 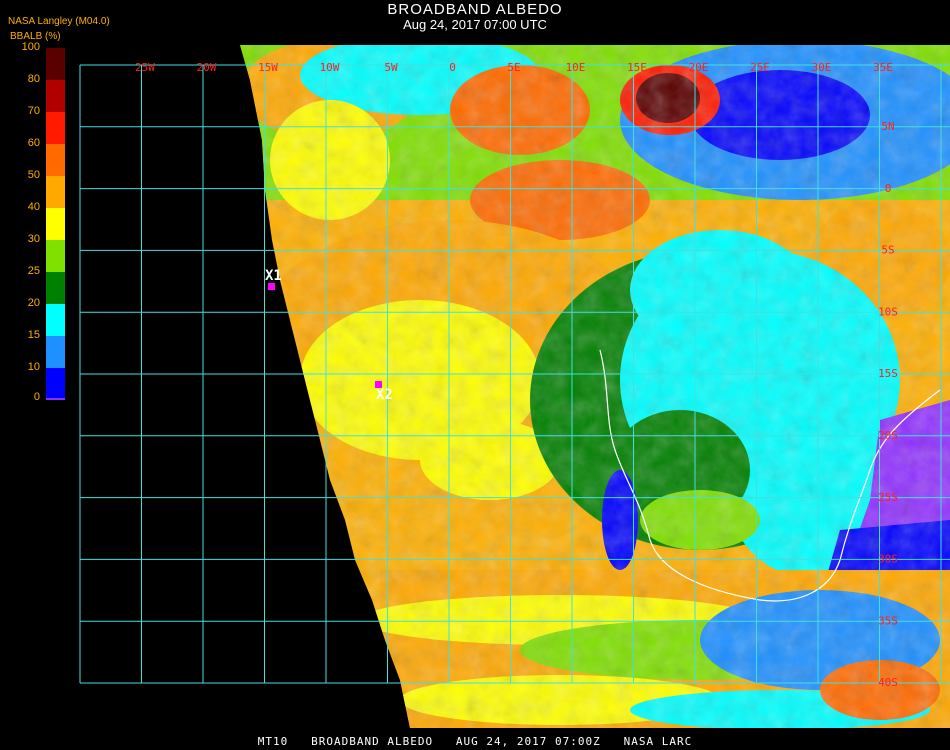 I want to click on marker-x2-label: X2, so click(x=384, y=395).